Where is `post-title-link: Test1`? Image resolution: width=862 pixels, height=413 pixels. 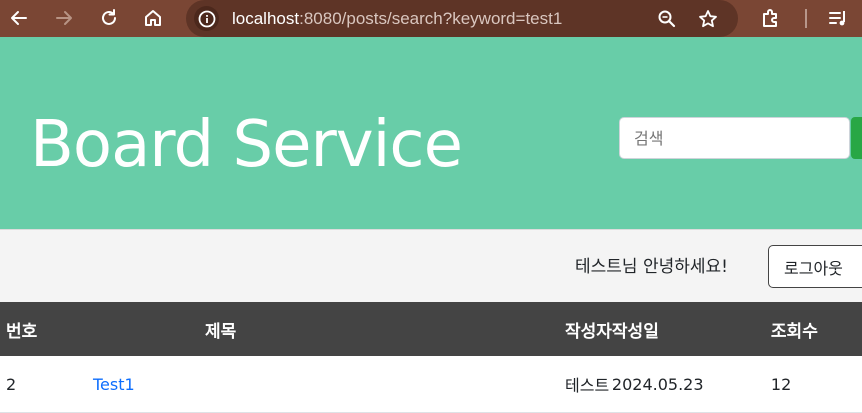
post-title-link: Test1 is located at coordinates (114, 384).